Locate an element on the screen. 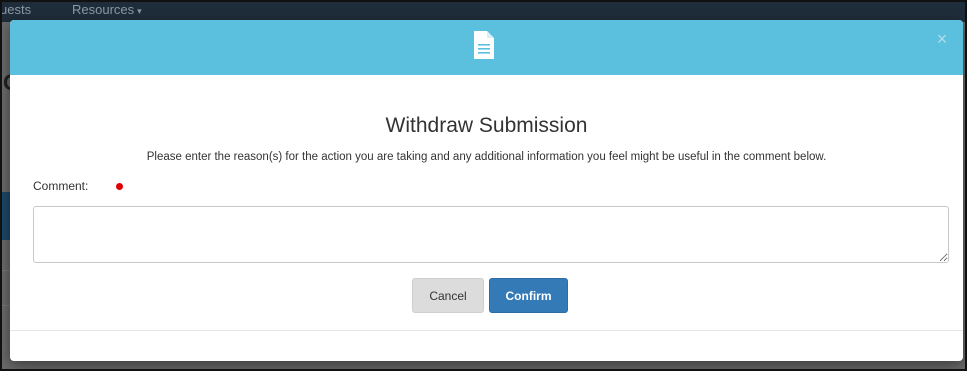 The image size is (967, 371). modal-footer-divider is located at coordinates (486, 330).